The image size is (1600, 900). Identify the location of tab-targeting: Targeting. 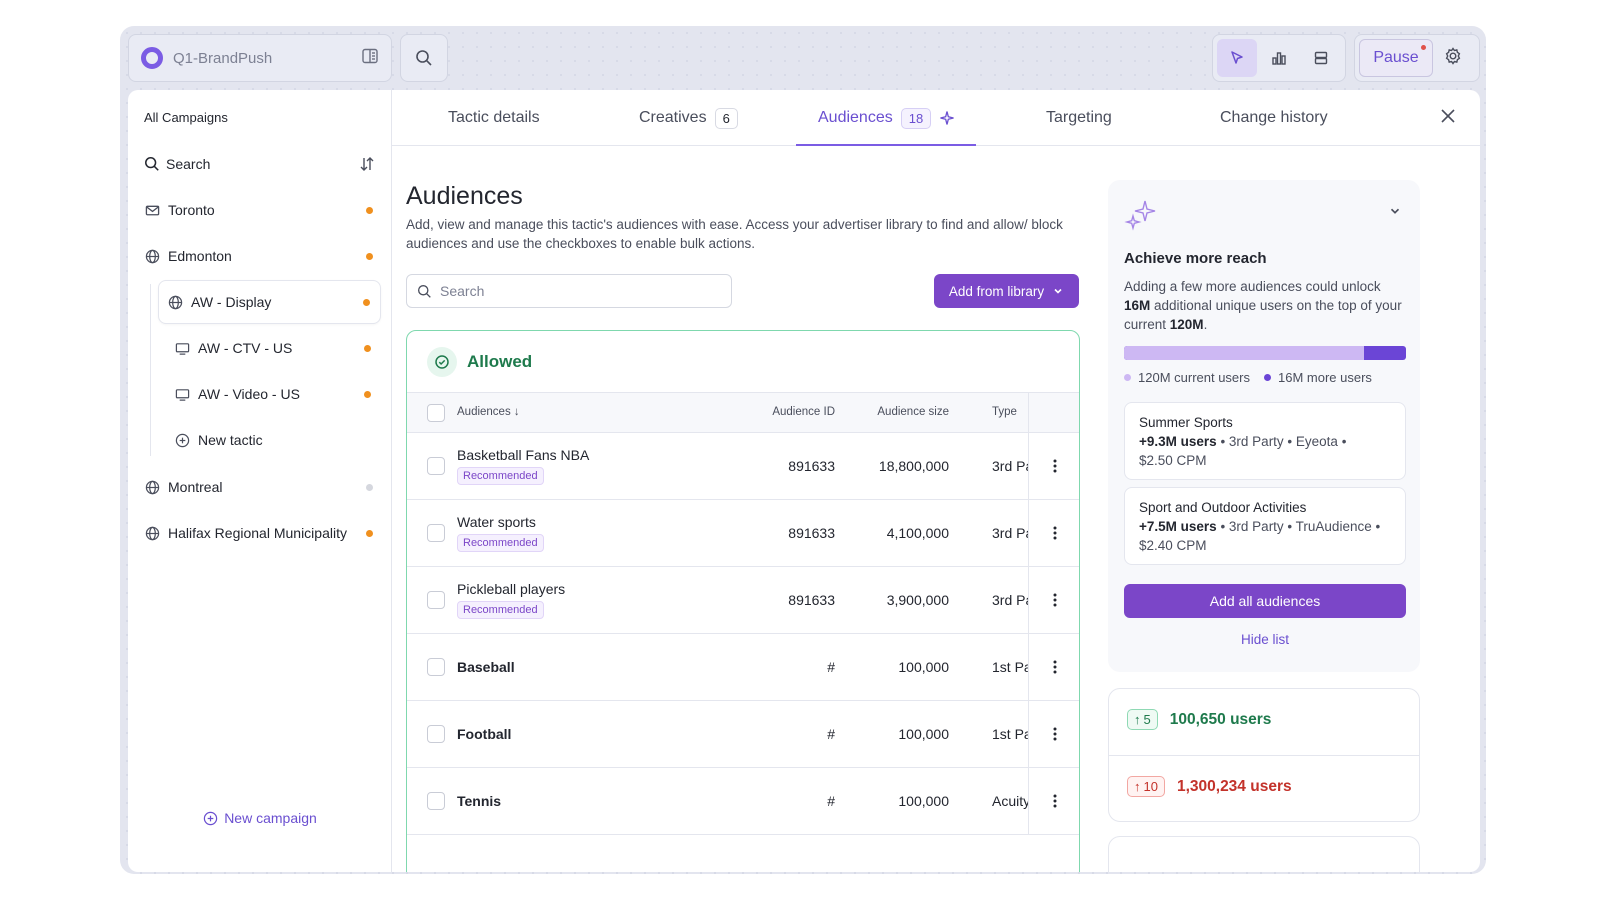
(1079, 118).